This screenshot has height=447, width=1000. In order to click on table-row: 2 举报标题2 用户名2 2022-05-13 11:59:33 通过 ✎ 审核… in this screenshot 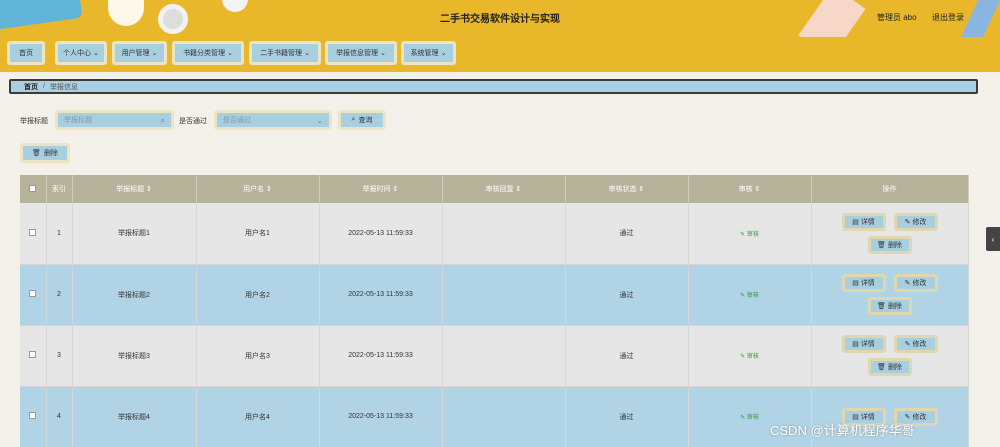, I will do `click(494, 295)`.